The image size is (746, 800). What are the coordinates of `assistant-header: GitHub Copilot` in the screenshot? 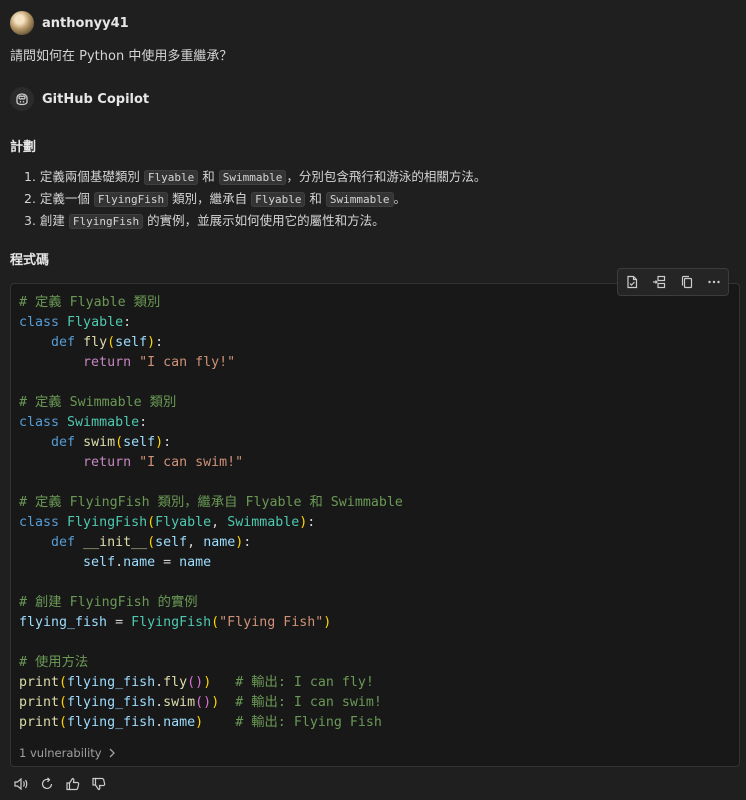 It's located at (79, 99).